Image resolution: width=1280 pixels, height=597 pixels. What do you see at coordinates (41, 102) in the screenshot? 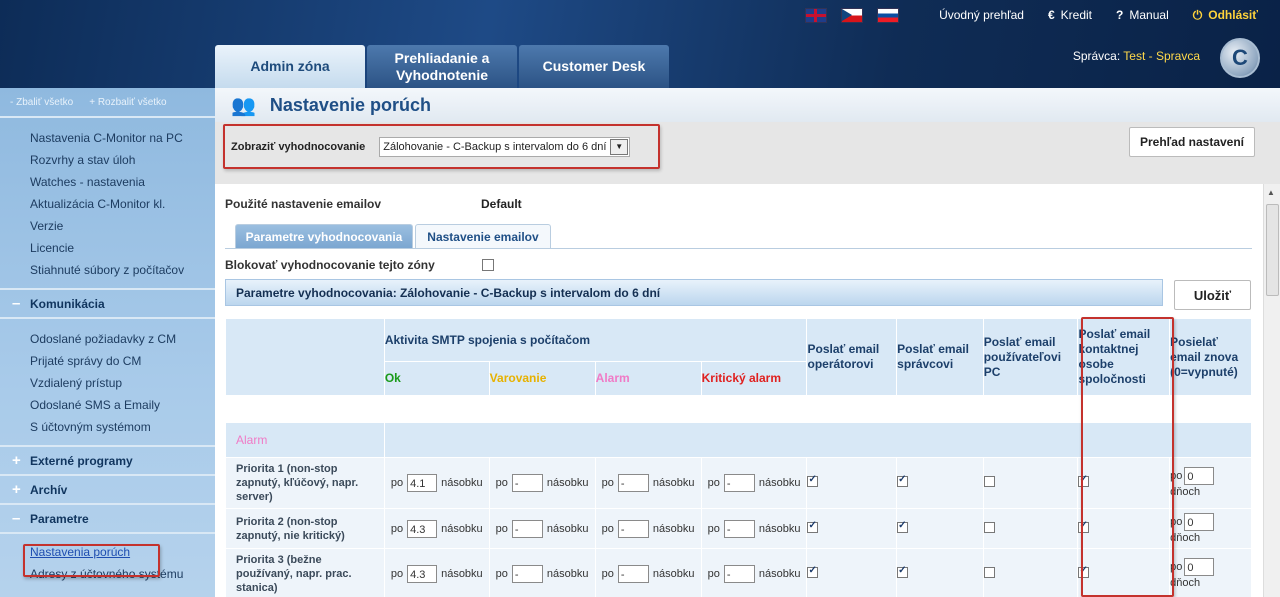
I see `collapse-all-link: - Zbaliť všetko` at bounding box center [41, 102].